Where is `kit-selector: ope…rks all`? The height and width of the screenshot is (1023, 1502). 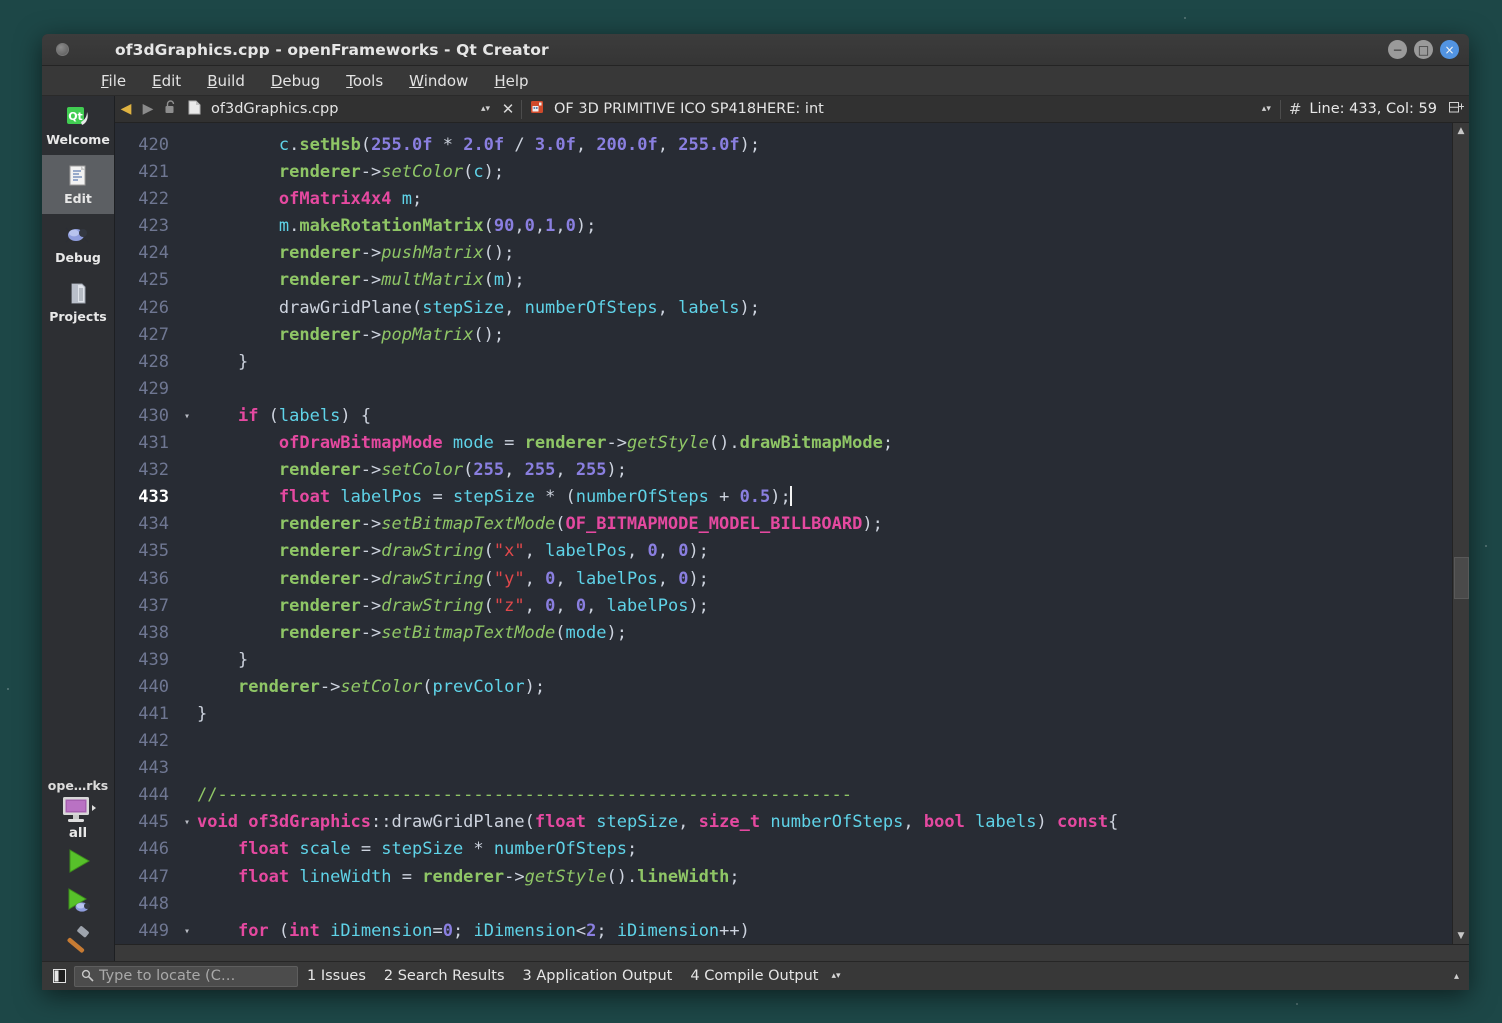 kit-selector: ope…rks all is located at coordinates (78, 808).